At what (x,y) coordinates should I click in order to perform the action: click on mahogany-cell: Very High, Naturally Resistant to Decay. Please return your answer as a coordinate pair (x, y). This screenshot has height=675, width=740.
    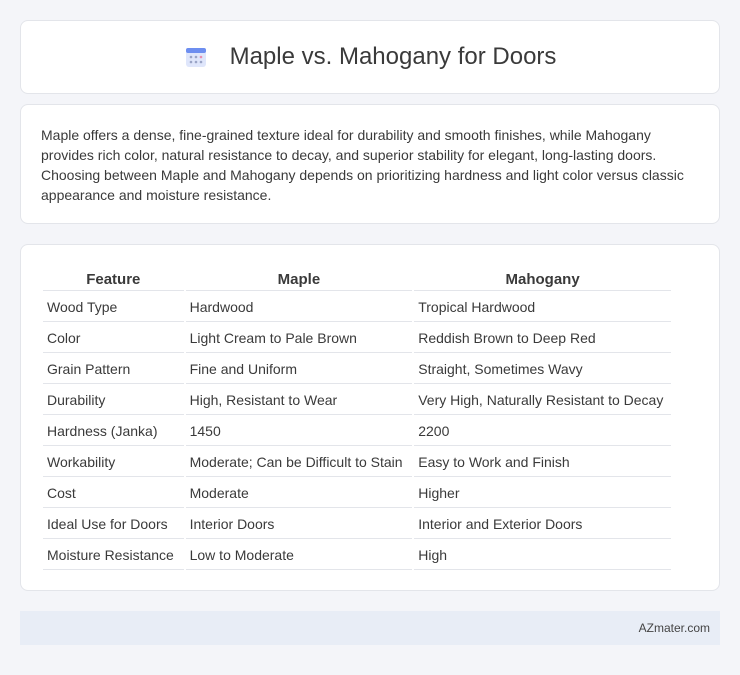
    Looking at the image, I should click on (542, 400).